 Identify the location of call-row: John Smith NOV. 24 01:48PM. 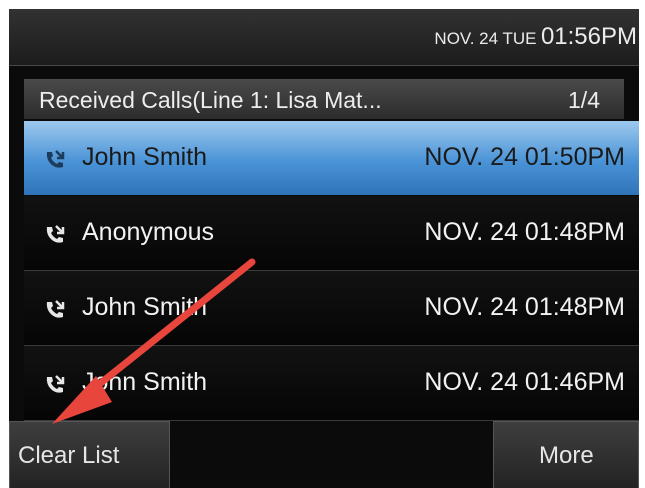
(331, 308).